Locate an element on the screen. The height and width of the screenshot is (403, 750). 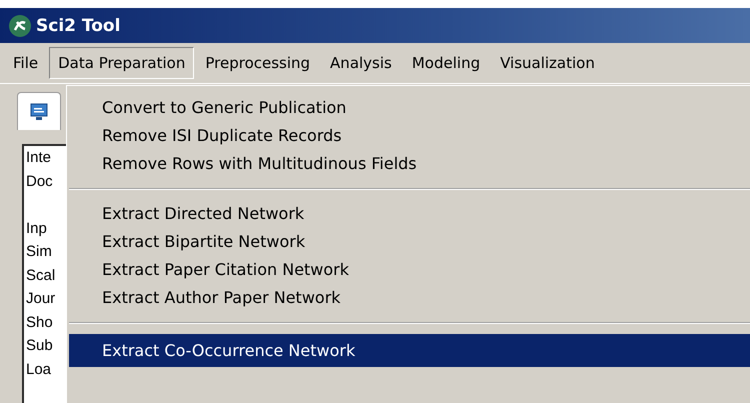
console-line: Doc is located at coordinates (40, 182).